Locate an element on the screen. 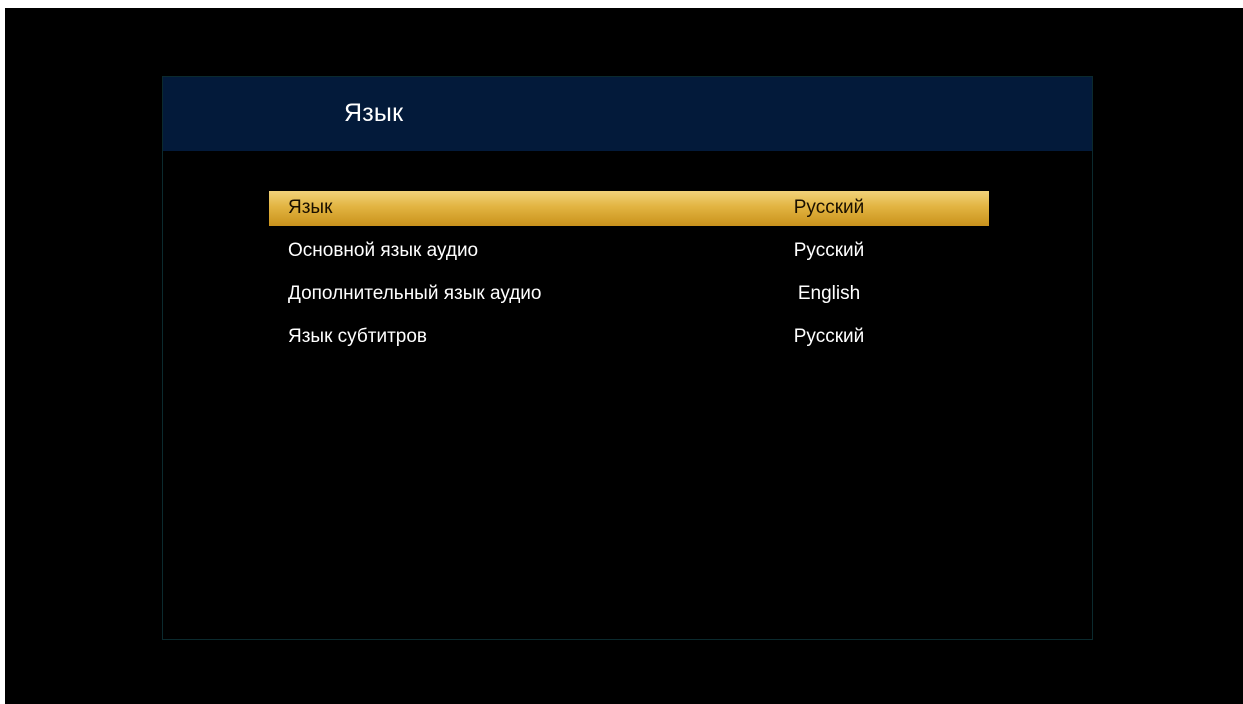 The height and width of the screenshot is (704, 1243). menu-item-label: Дополнительный язык аудио is located at coordinates (415, 293).